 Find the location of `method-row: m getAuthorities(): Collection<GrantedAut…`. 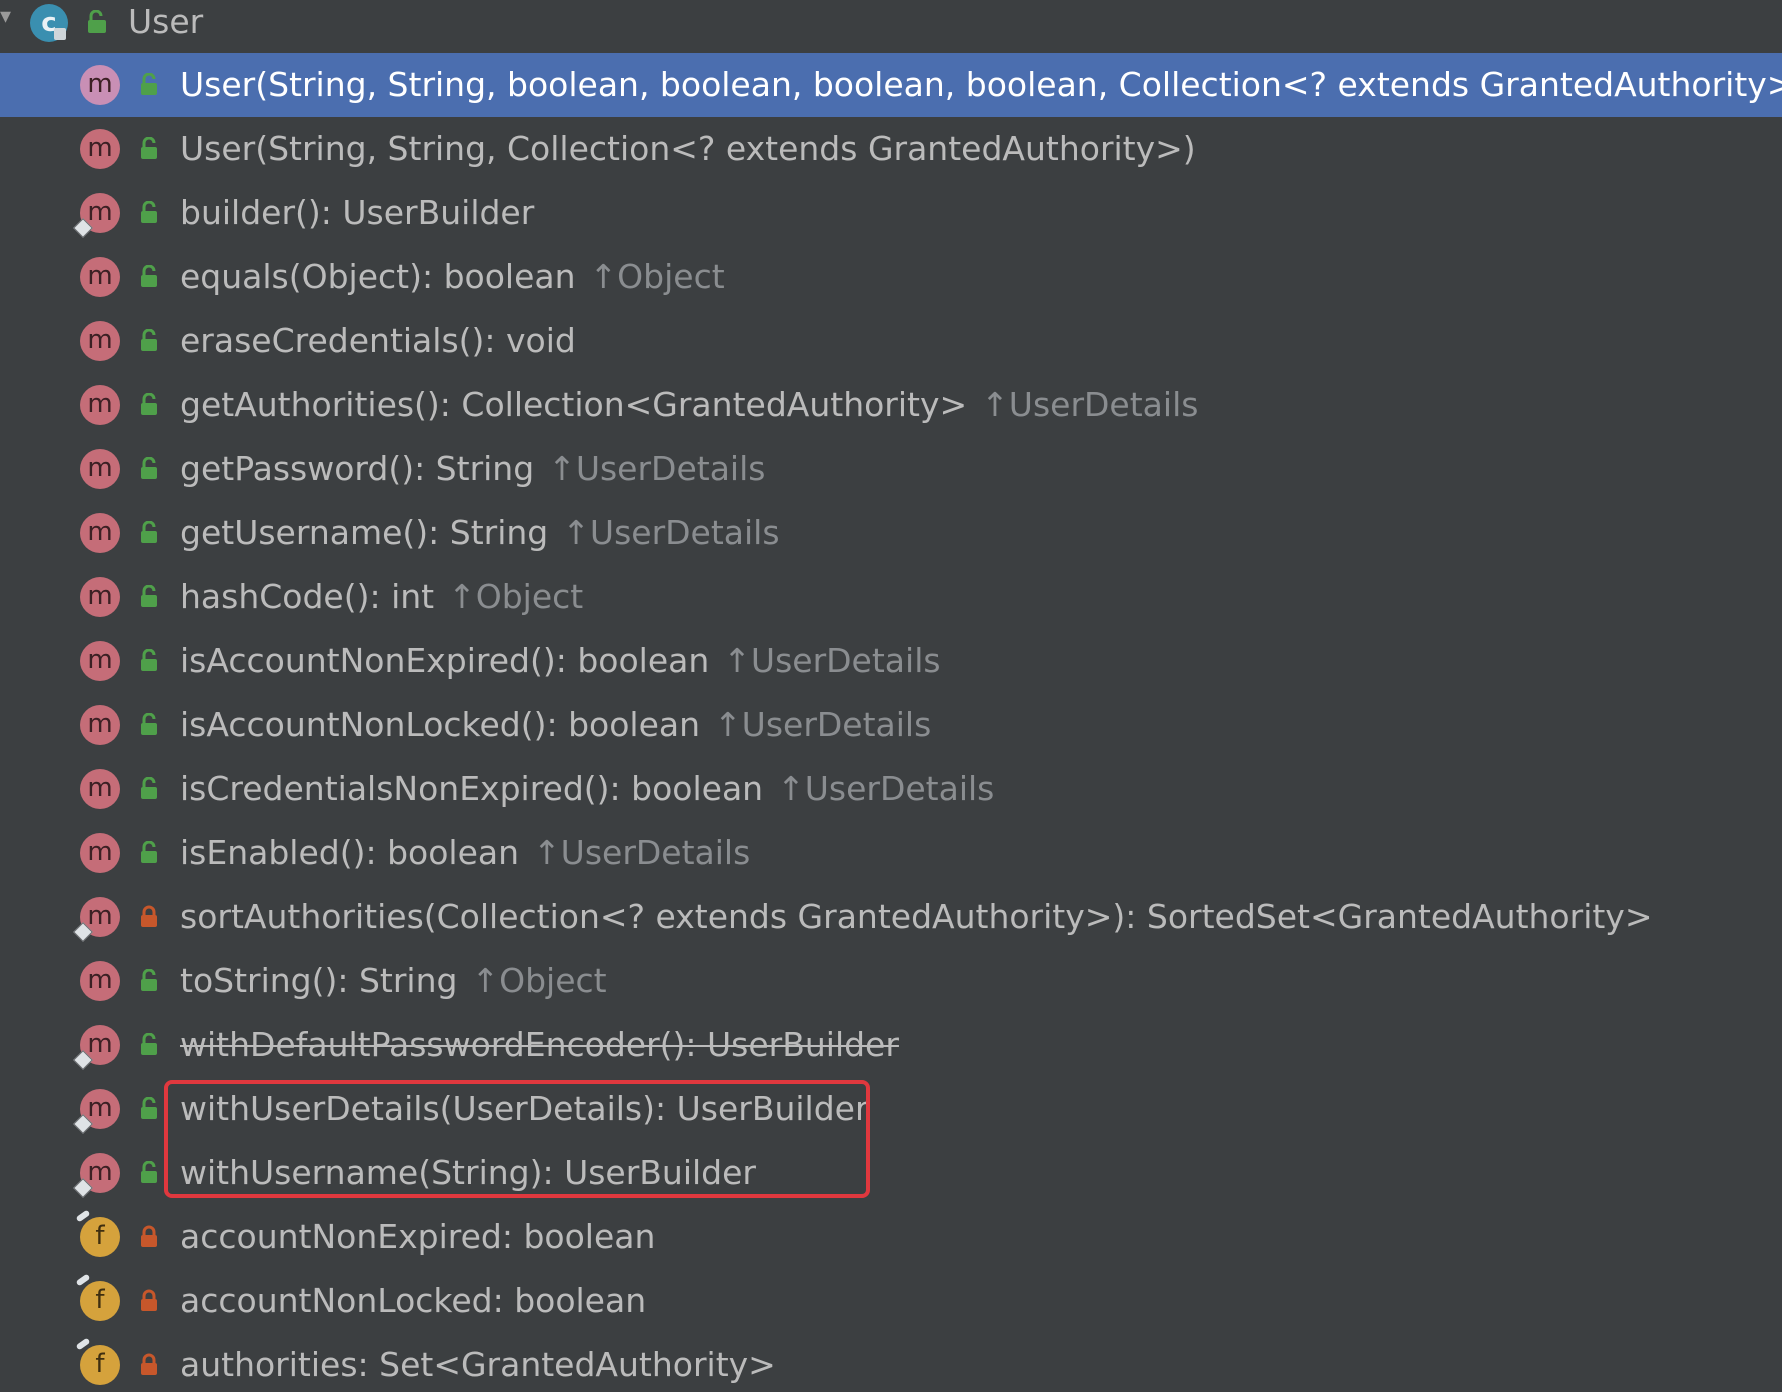

method-row: m getAuthorities(): Collection<GrantedAut… is located at coordinates (891, 405).